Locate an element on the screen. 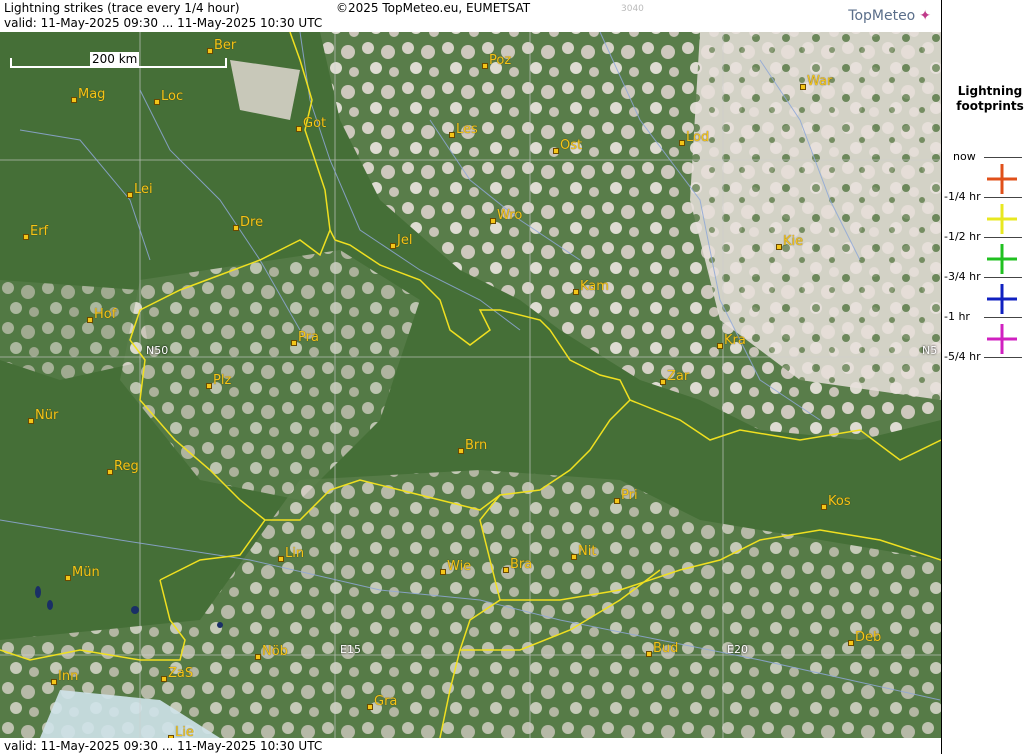  city-label: Lod is located at coordinates (694, 138).